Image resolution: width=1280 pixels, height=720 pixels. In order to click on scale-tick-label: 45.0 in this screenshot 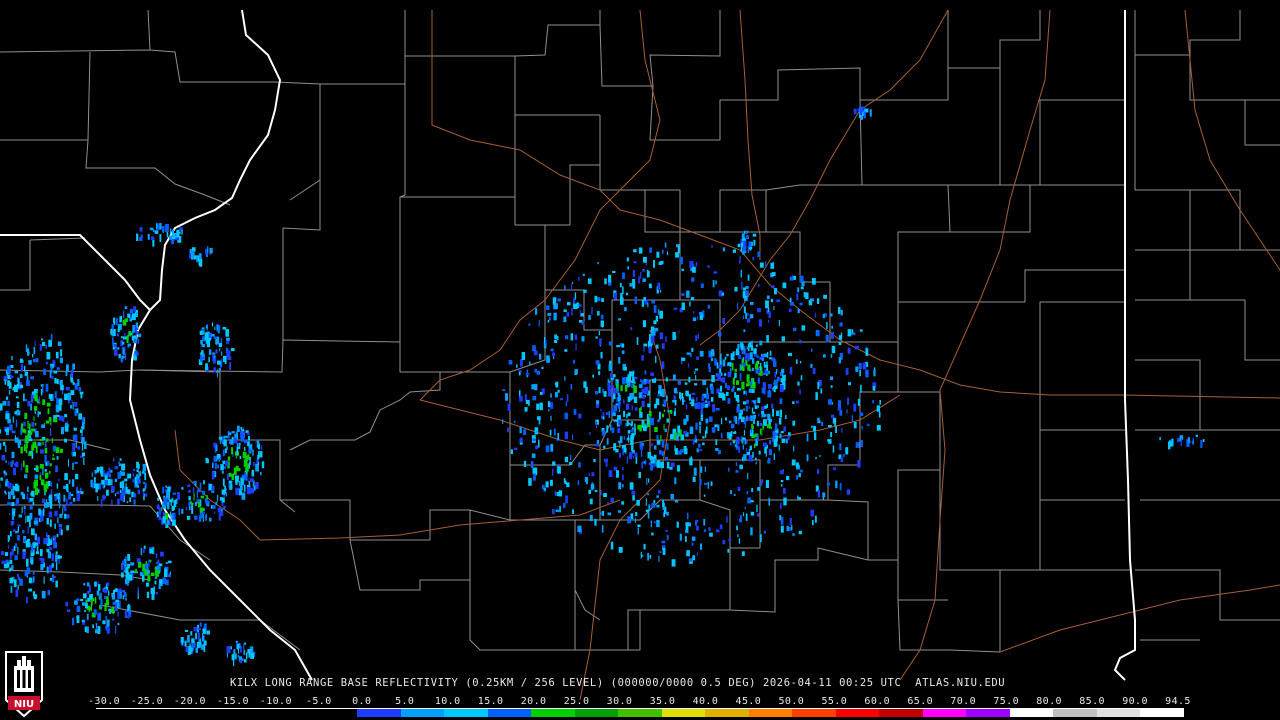, I will do `click(748, 701)`.